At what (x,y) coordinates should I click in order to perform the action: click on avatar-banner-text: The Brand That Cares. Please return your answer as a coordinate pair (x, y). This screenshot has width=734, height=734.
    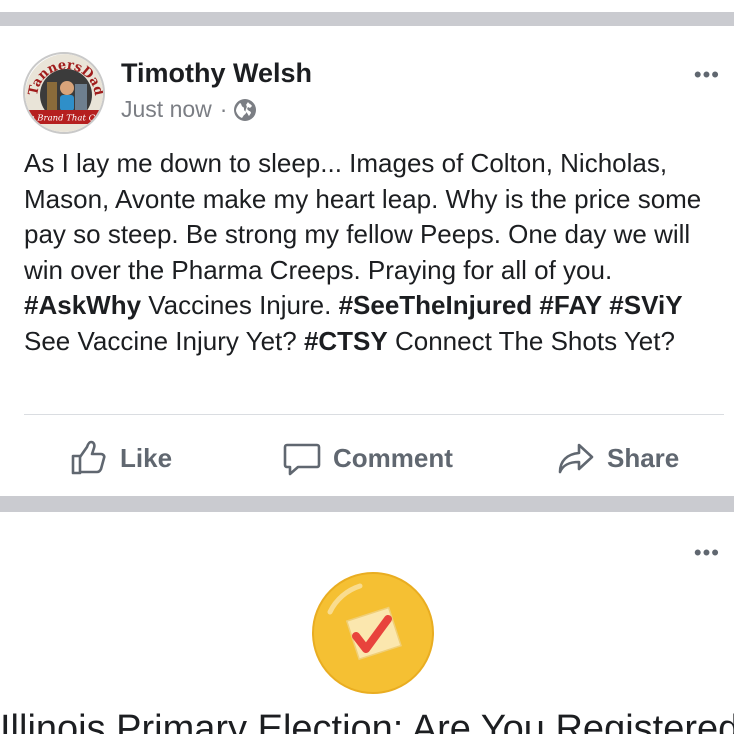
    Looking at the image, I should click on (65, 119).